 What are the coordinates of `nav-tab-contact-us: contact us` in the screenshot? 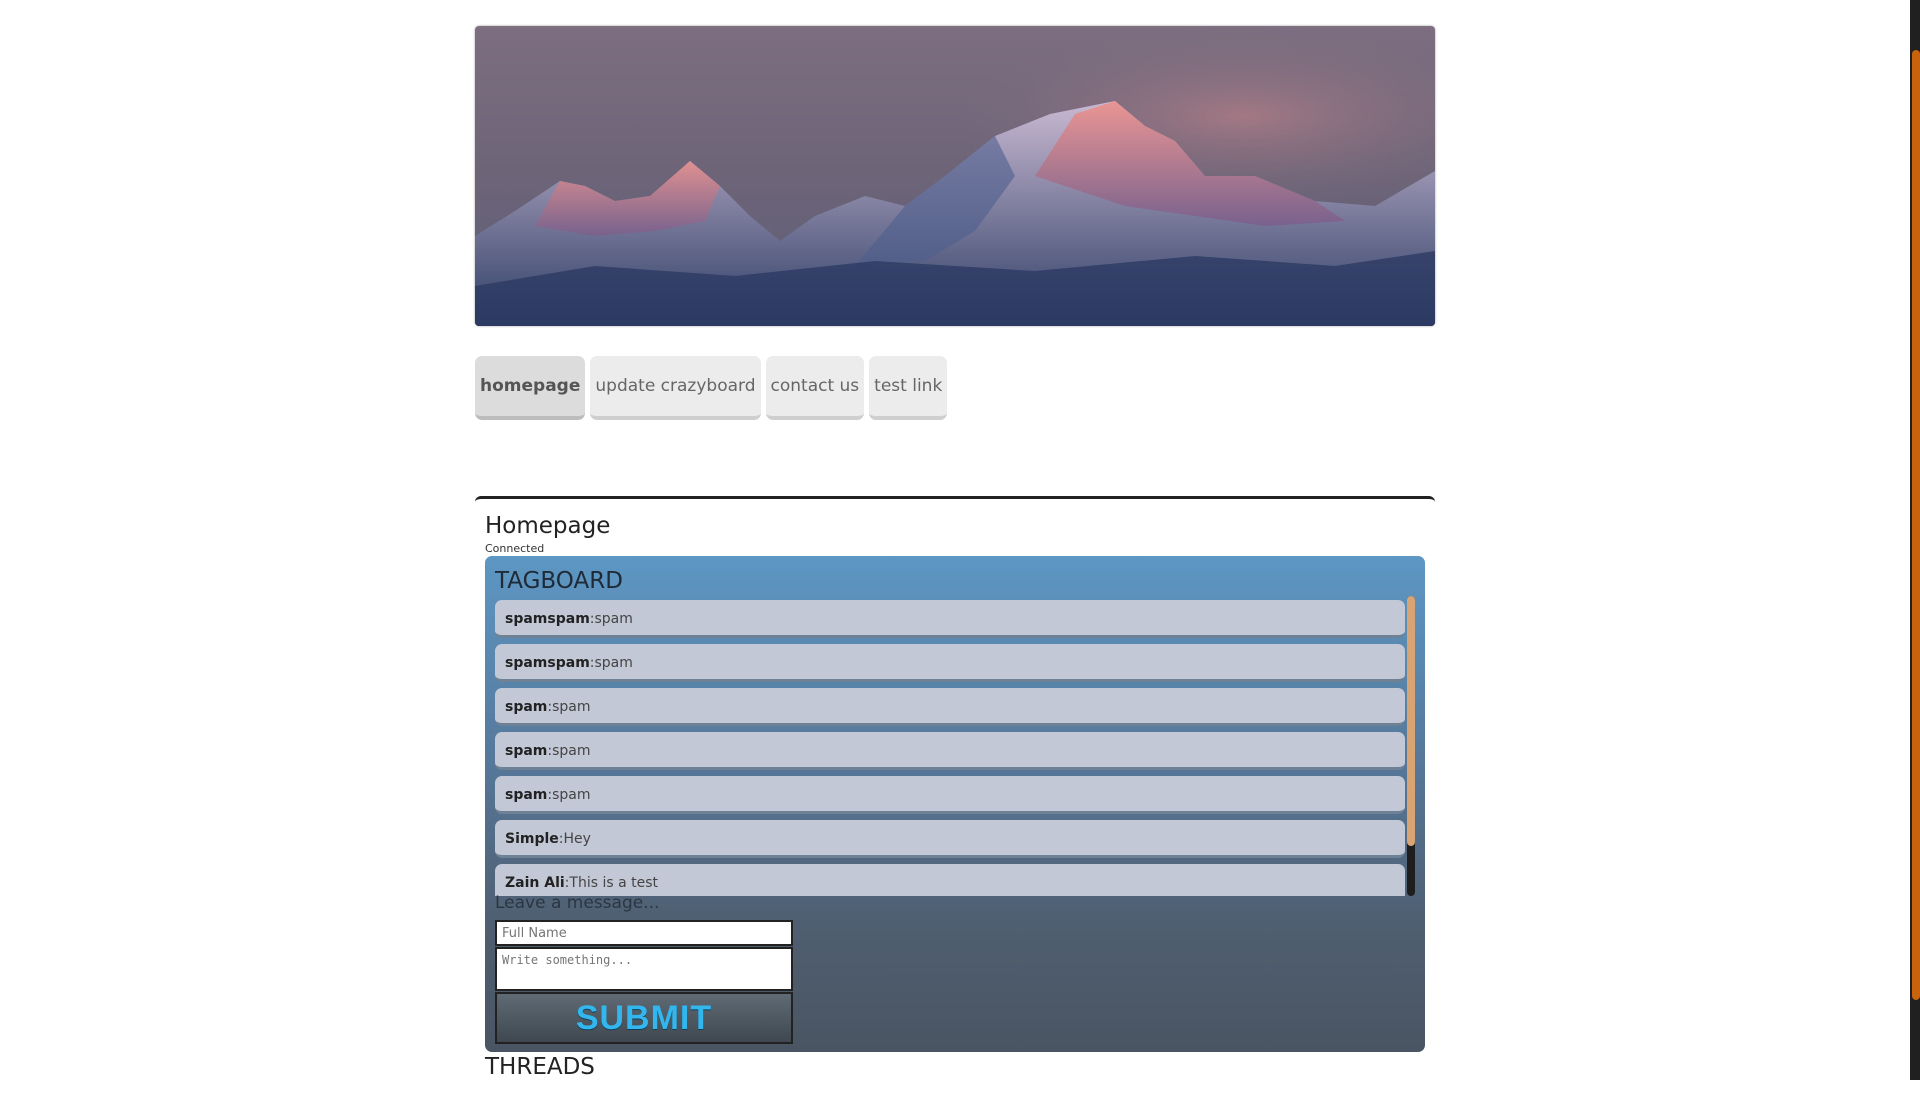 It's located at (815, 388).